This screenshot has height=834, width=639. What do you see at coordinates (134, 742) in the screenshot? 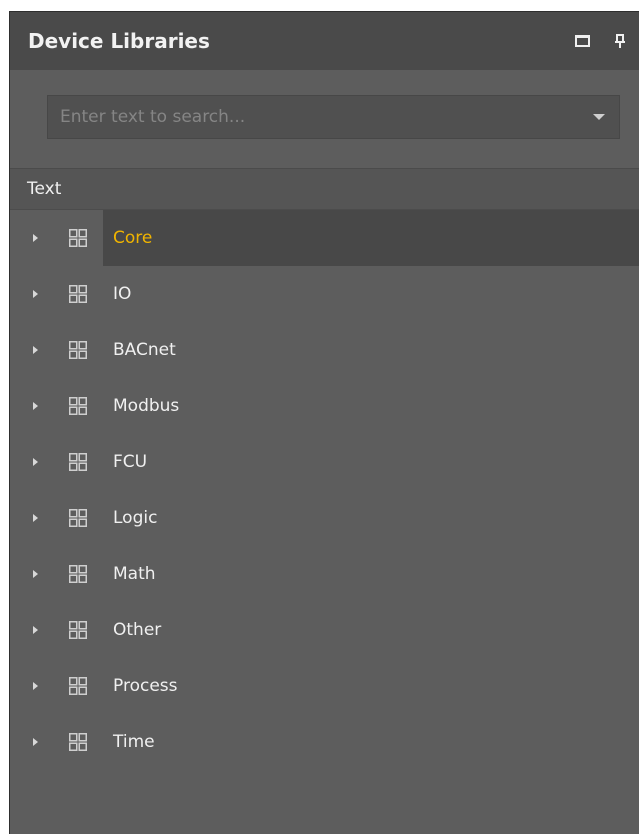
I see `tree-item-label: Time` at bounding box center [134, 742].